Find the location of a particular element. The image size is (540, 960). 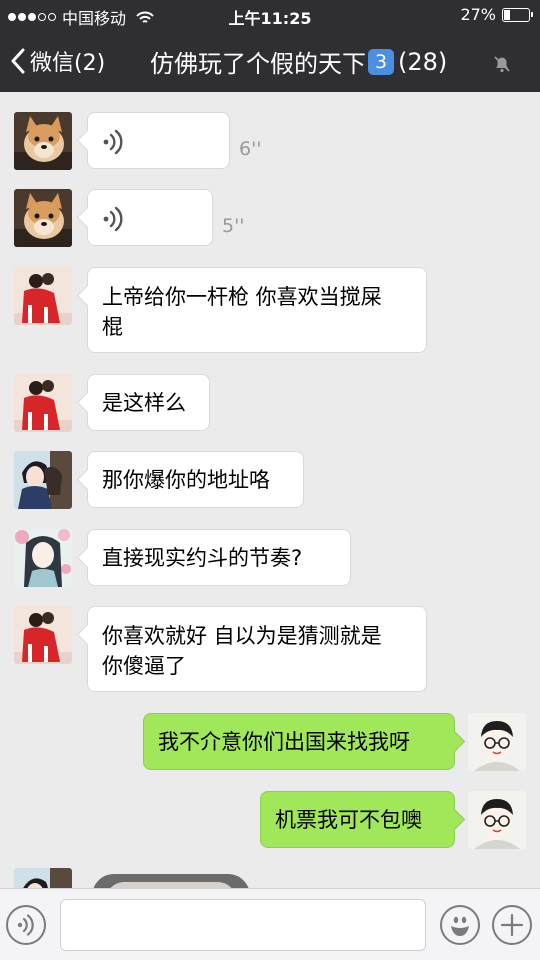

text-message-bubble: 直接现实约斗的节奏? is located at coordinates (219, 557).